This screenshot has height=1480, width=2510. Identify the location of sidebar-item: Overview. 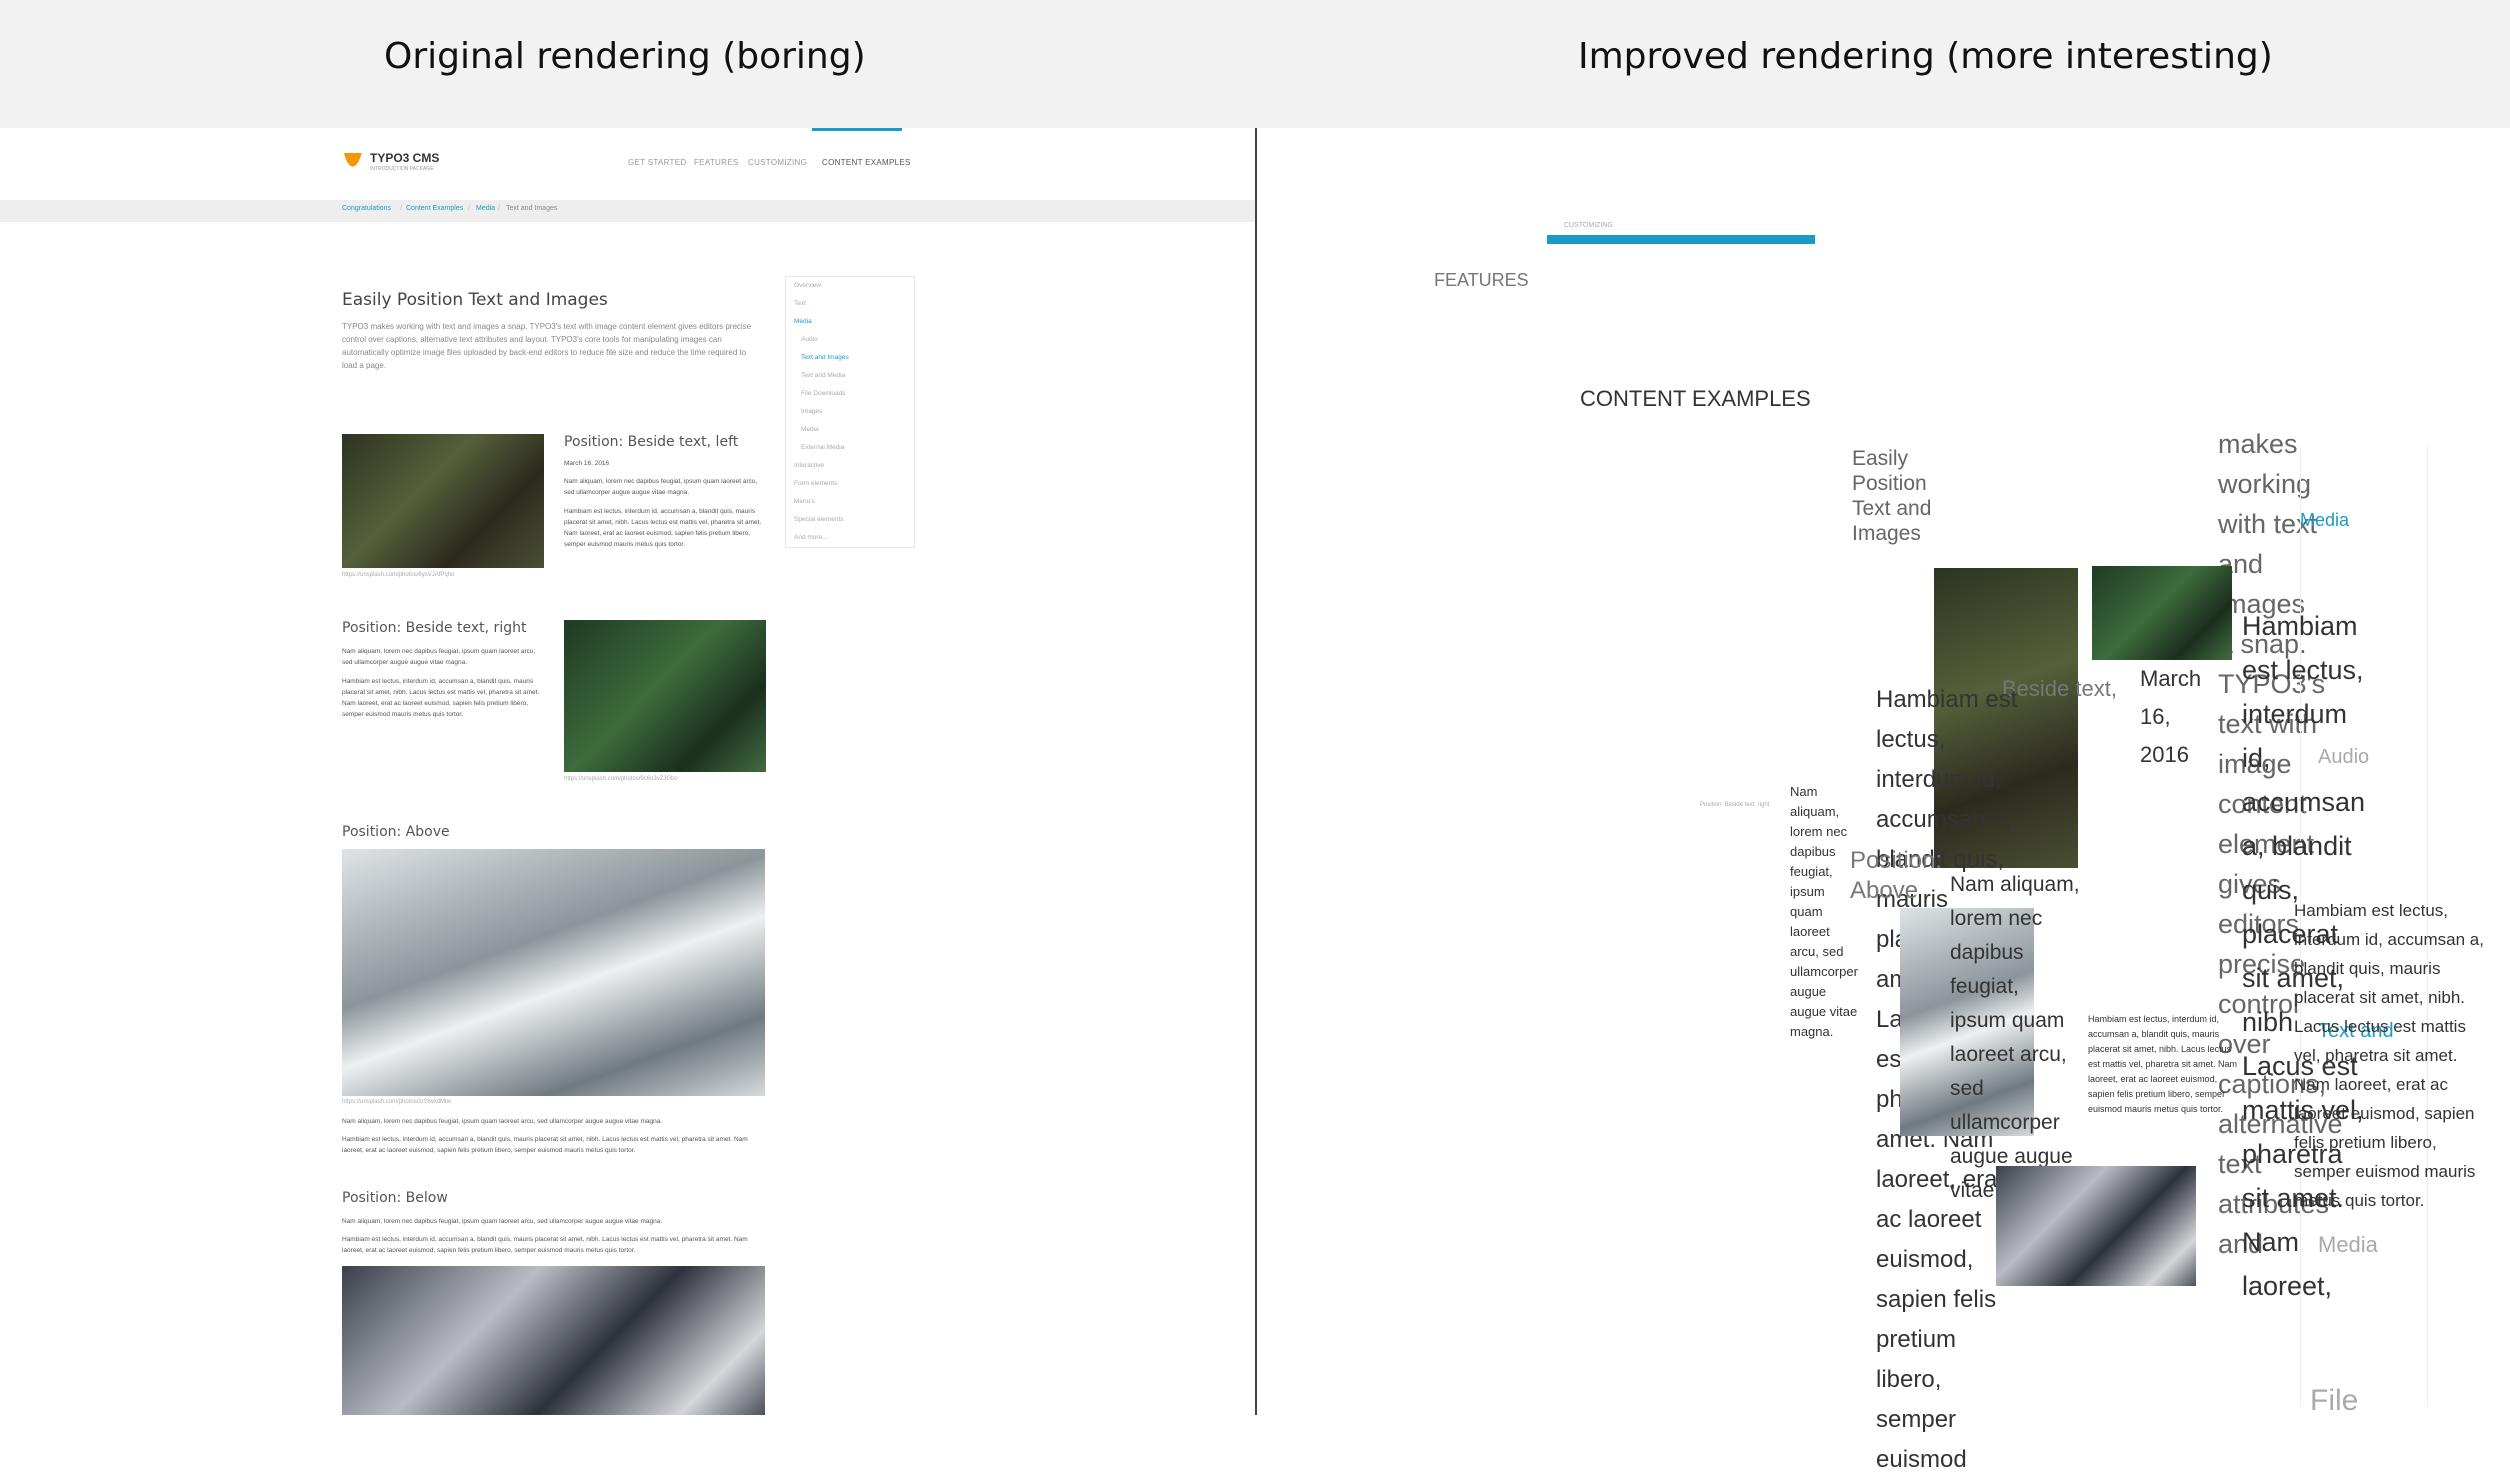
(807, 285).